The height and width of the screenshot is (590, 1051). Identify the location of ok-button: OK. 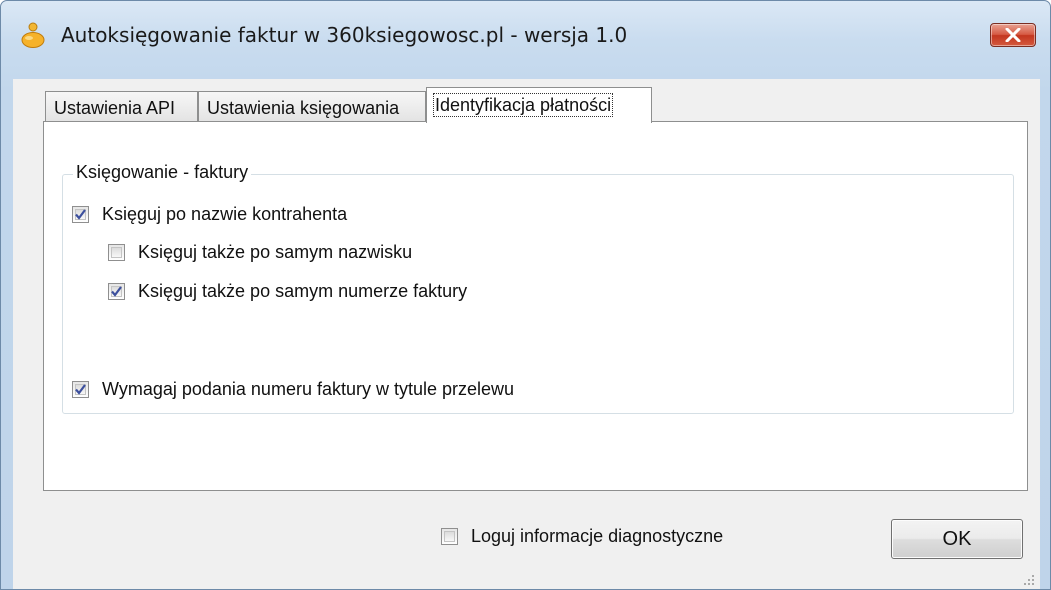
(957, 539).